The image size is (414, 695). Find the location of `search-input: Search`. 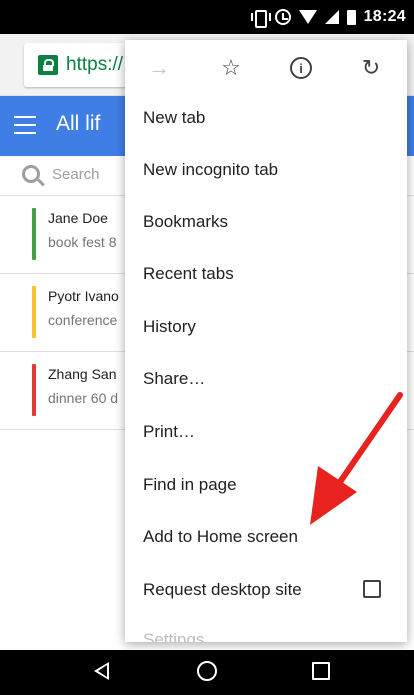

search-input: Search is located at coordinates (76, 174).